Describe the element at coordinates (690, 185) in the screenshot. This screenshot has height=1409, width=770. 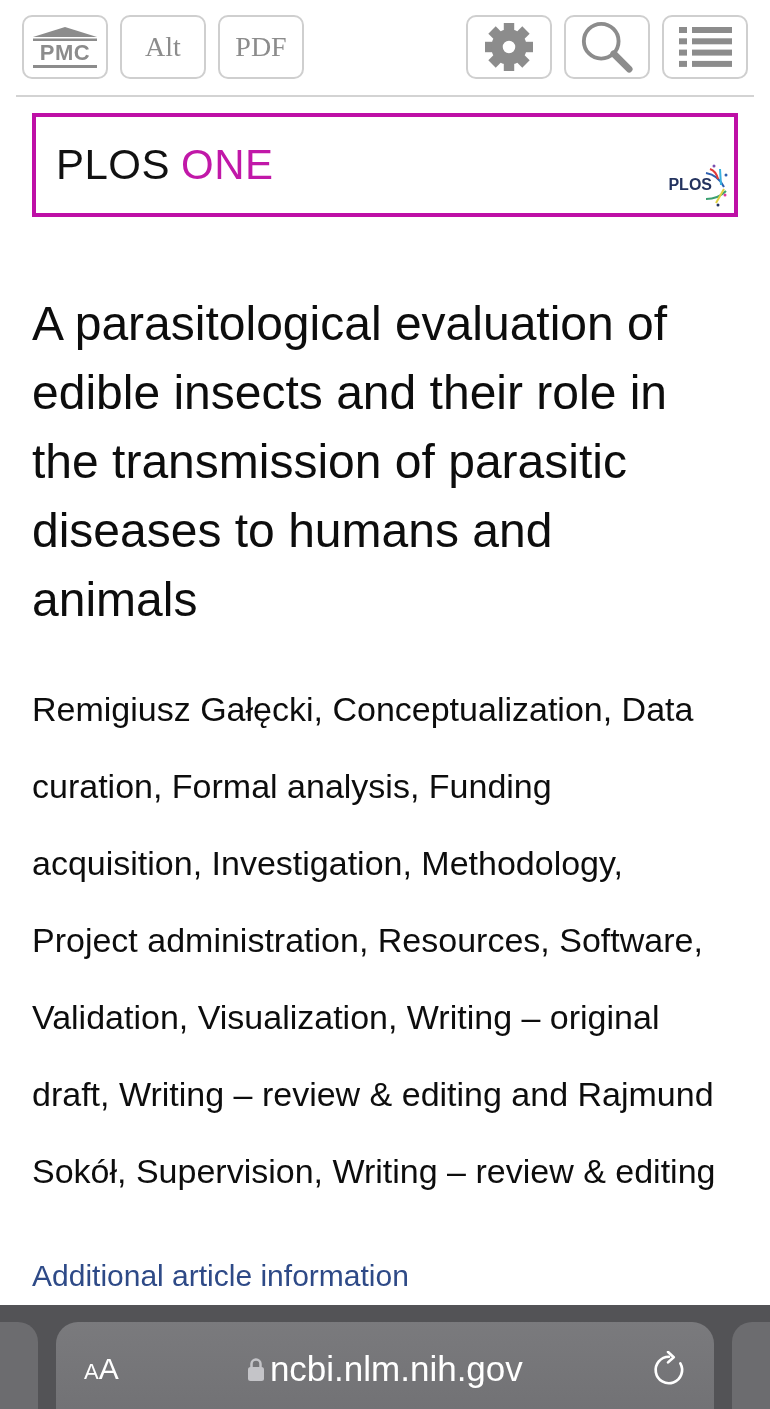
I see `publisher-logo-text: PLOS` at that location.